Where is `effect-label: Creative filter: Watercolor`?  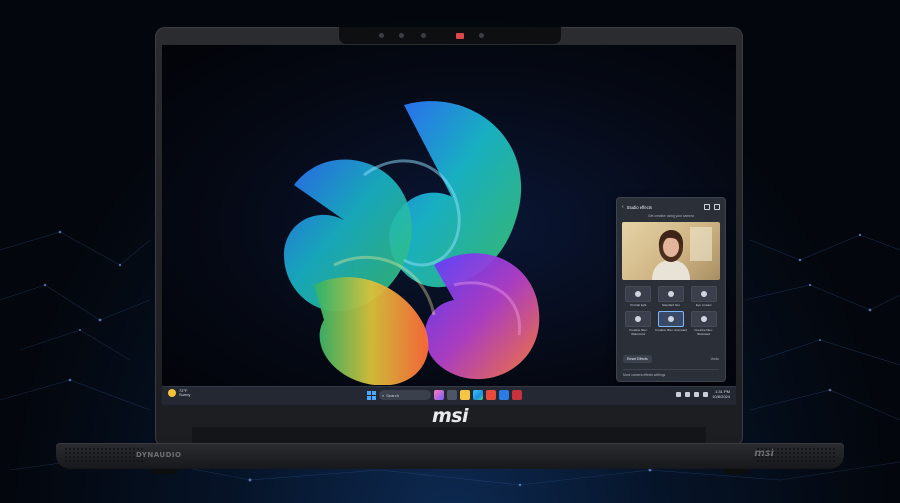
effect-label: Creative filter: Watercolor is located at coordinates (638, 332).